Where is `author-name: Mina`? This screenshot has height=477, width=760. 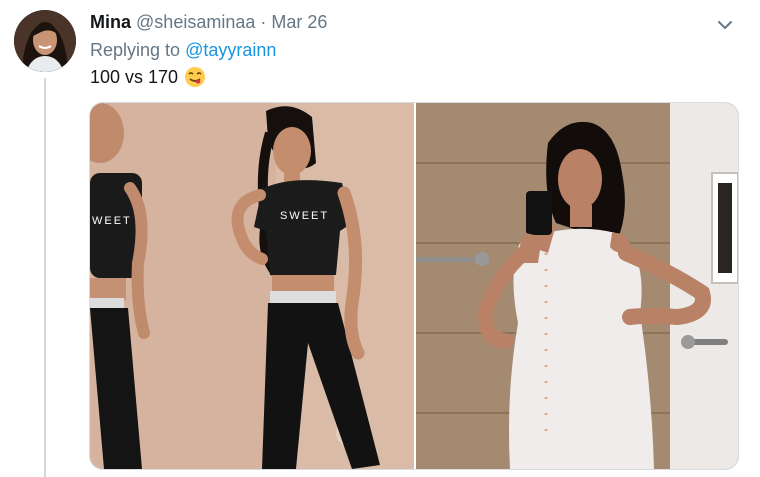
author-name: Mina is located at coordinates (110, 22).